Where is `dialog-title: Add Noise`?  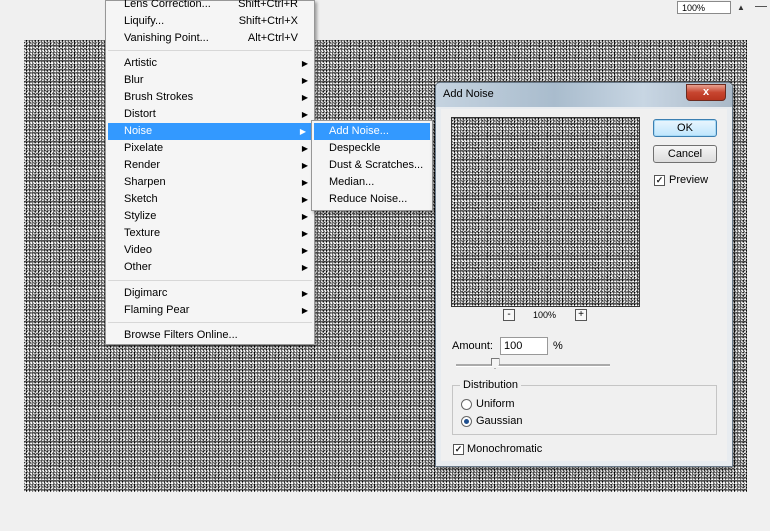 dialog-title: Add Noise is located at coordinates (468, 94).